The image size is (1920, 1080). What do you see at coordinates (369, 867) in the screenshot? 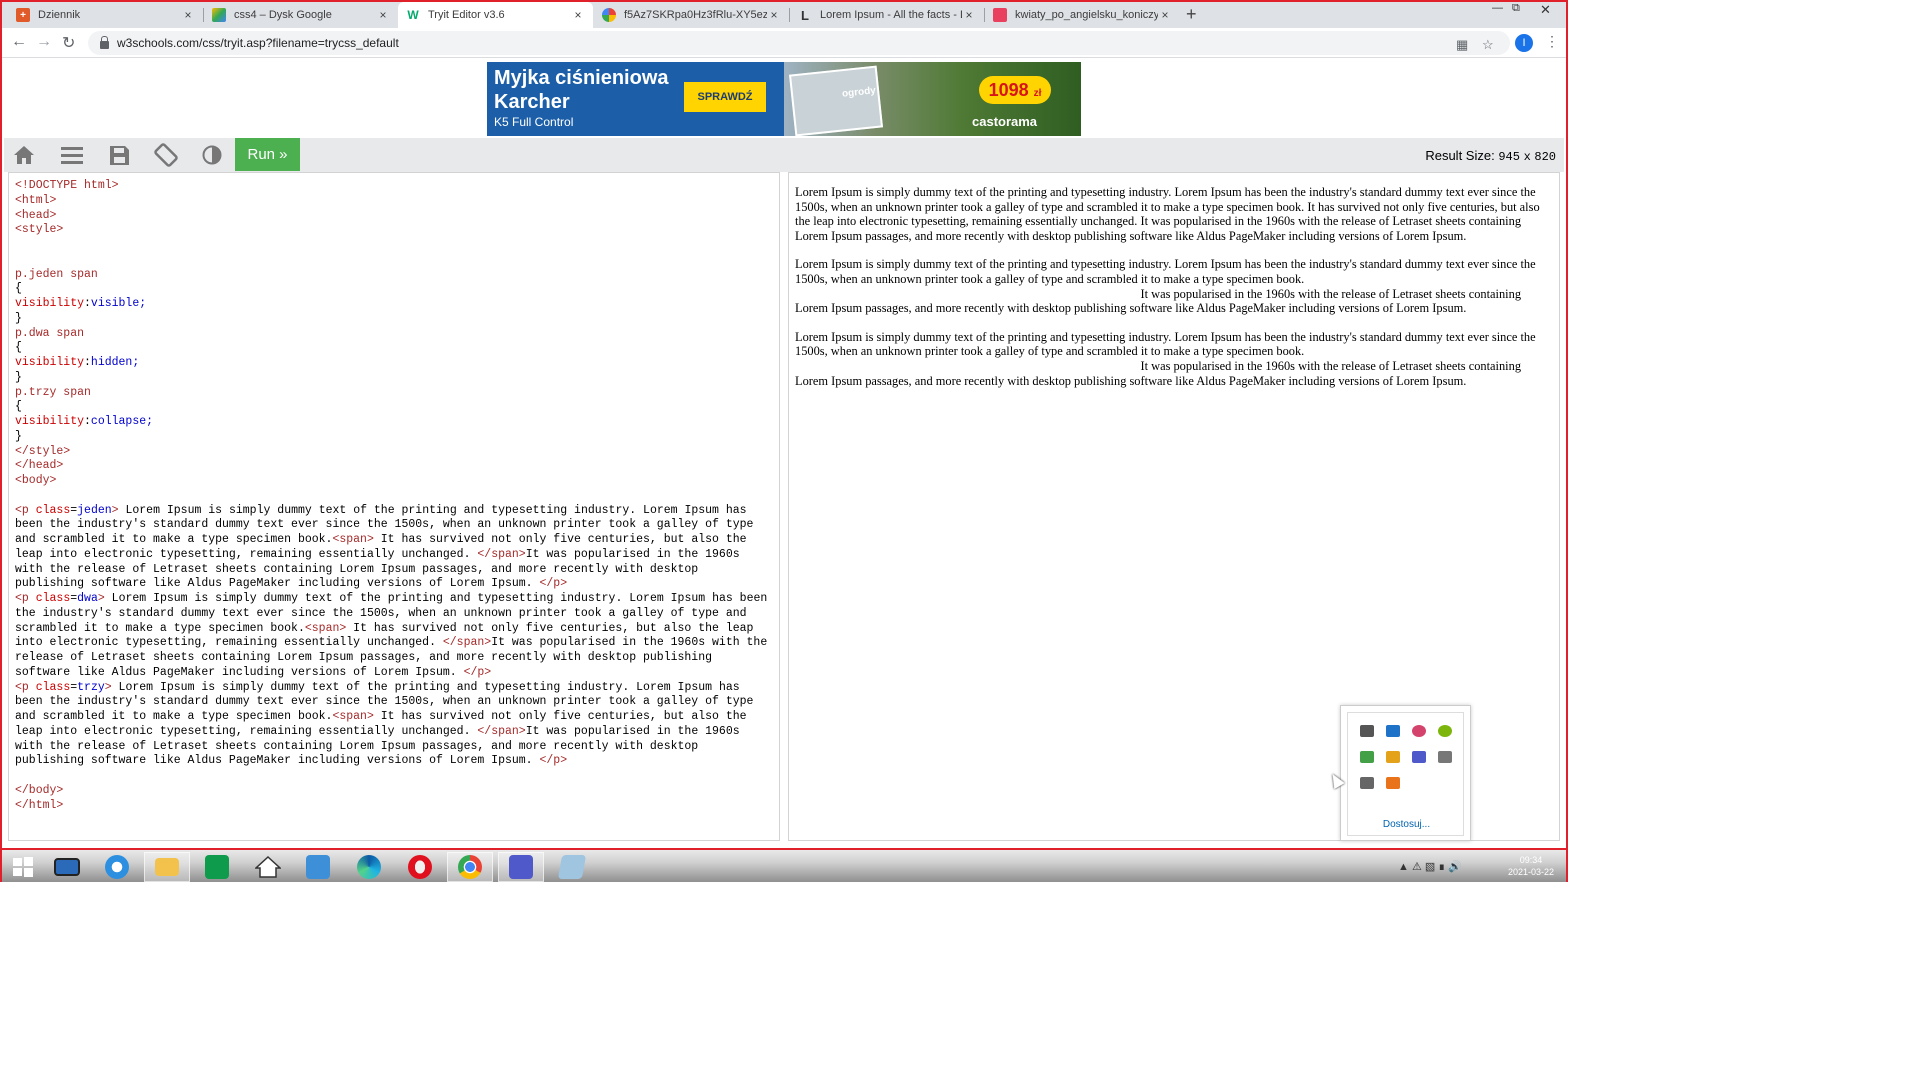
I see `edge-icon` at bounding box center [369, 867].